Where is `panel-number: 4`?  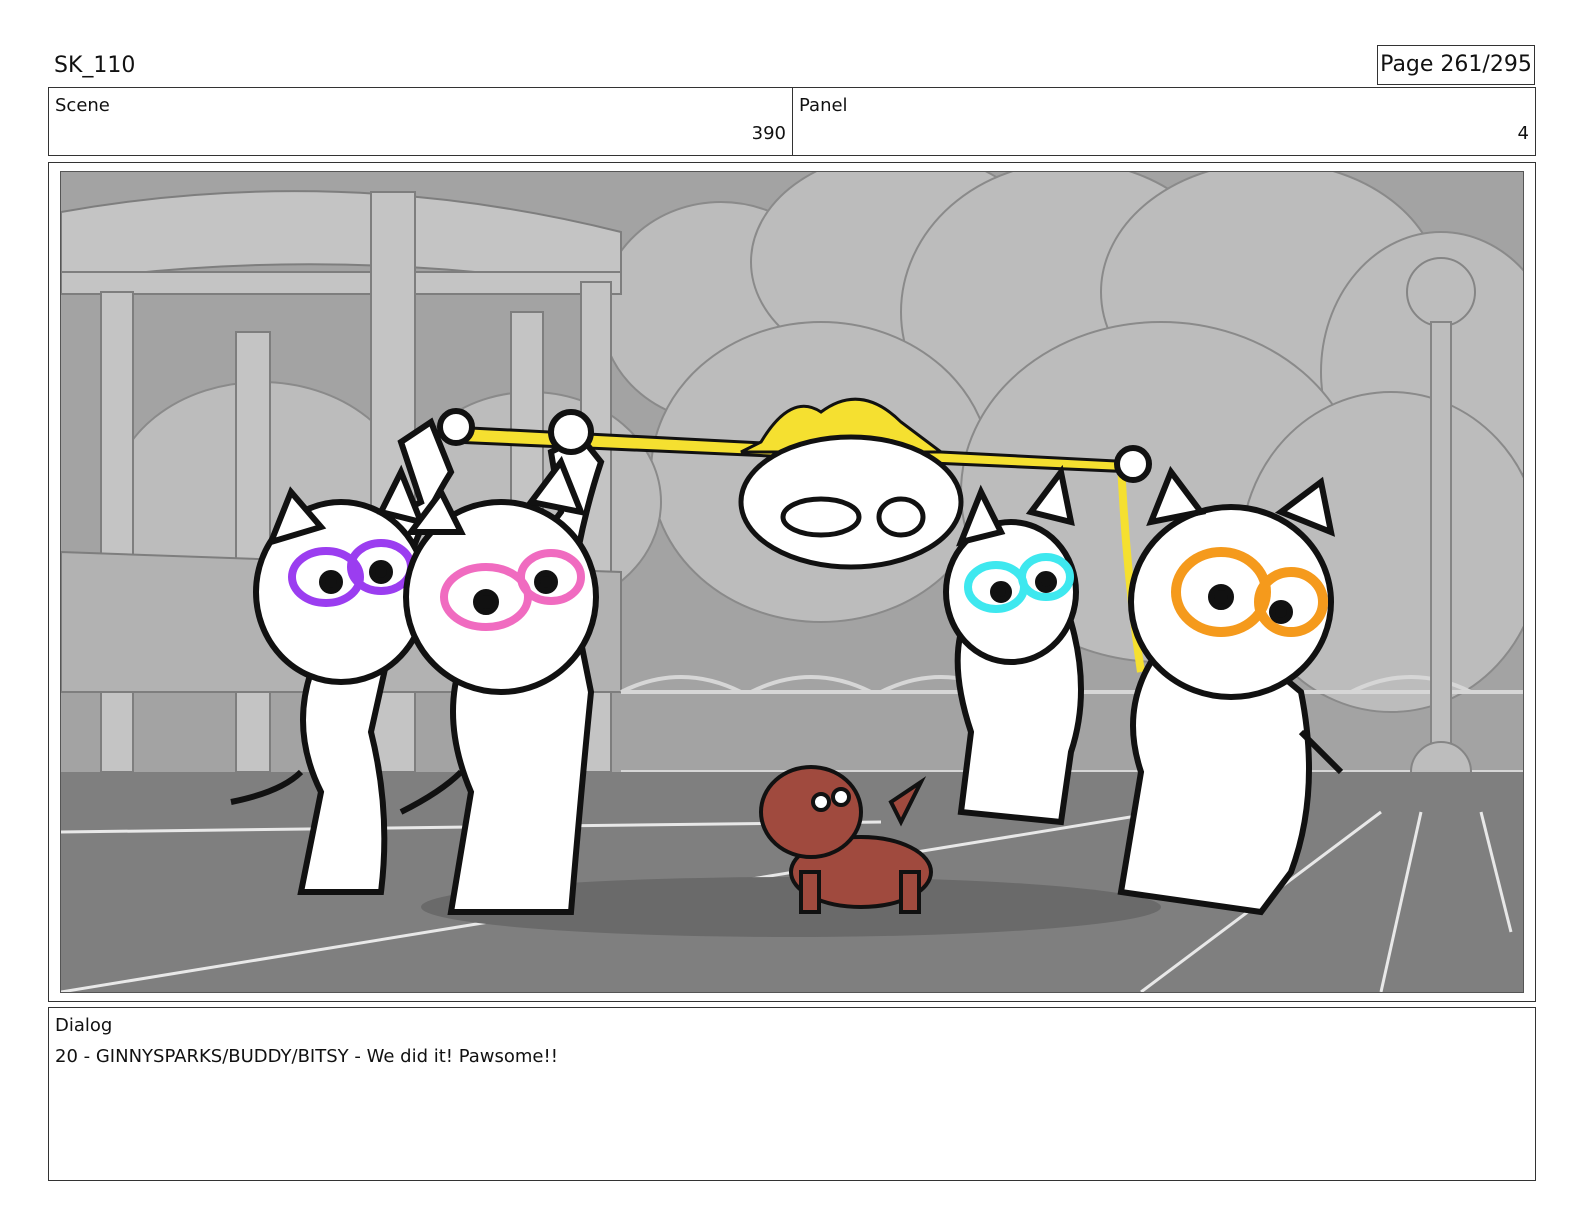 panel-number: 4 is located at coordinates (1523, 133).